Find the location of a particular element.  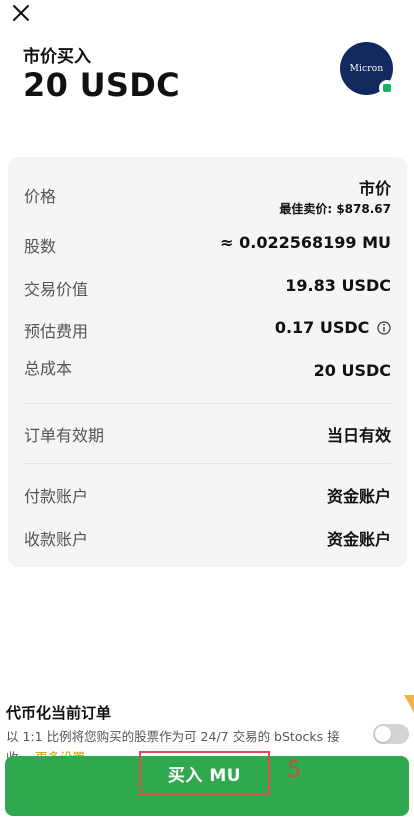

receive-account-value: 资金账户 is located at coordinates (358, 539).